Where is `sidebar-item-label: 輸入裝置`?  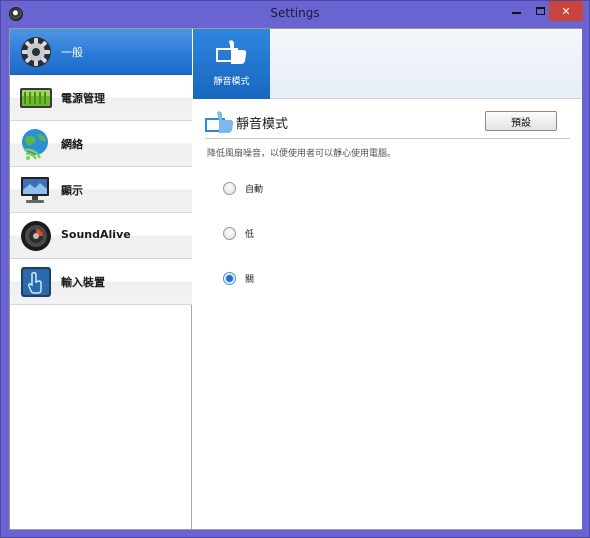 sidebar-item-label: 輸入裝置 is located at coordinates (83, 282).